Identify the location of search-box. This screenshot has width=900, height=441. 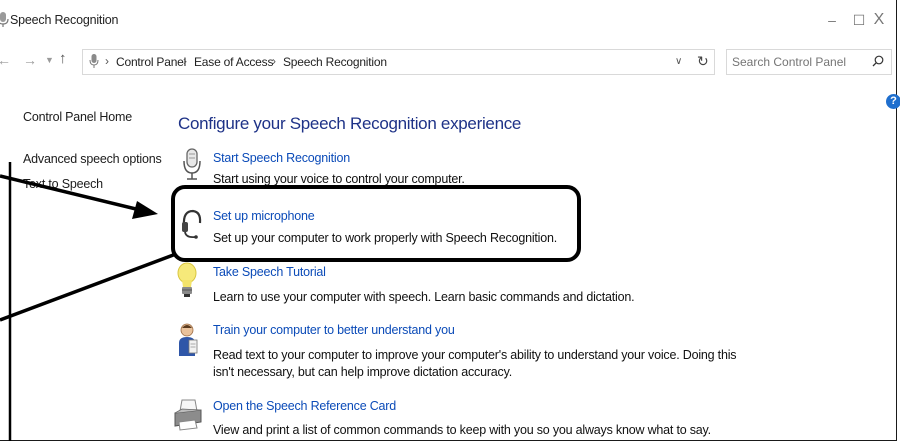
(809, 62).